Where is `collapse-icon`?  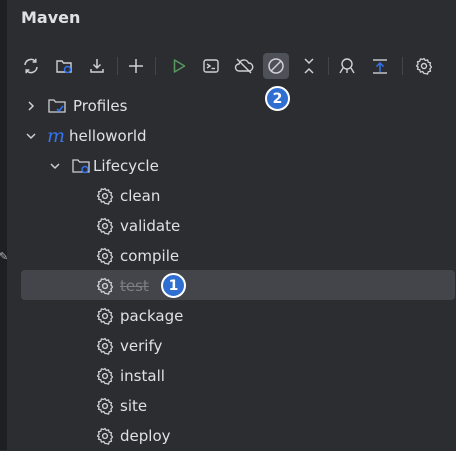 collapse-icon is located at coordinates (309, 66).